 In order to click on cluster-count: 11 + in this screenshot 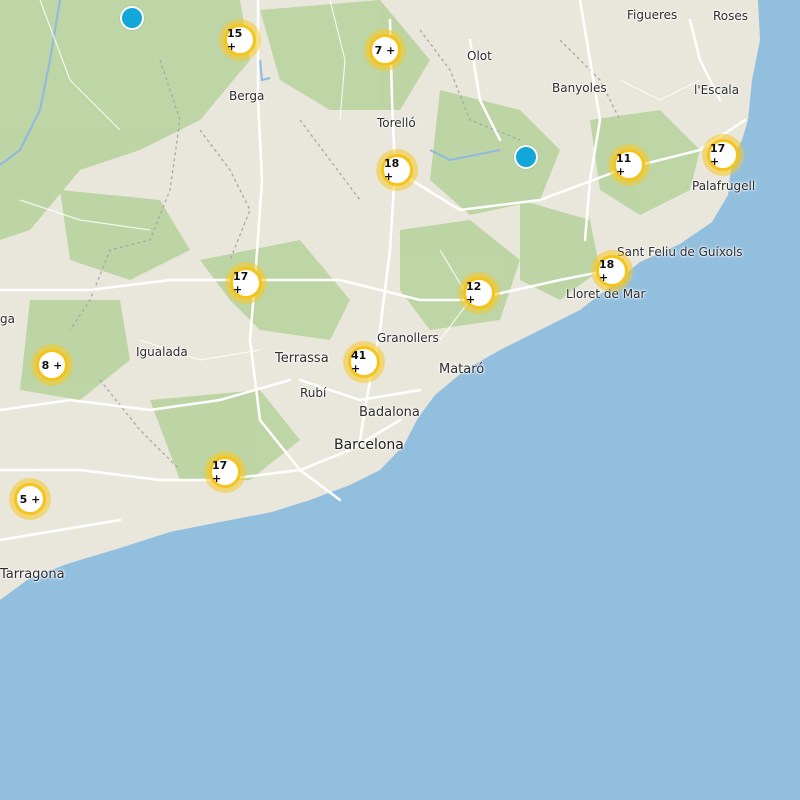, I will do `click(629, 165)`.